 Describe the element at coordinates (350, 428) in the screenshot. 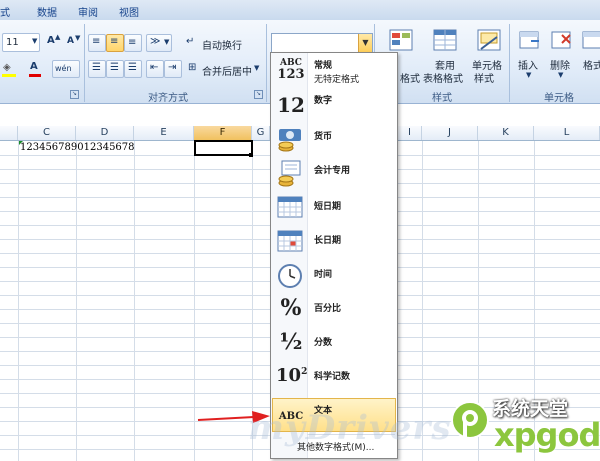

I see `watermark-mydrivers: myDrivers` at that location.